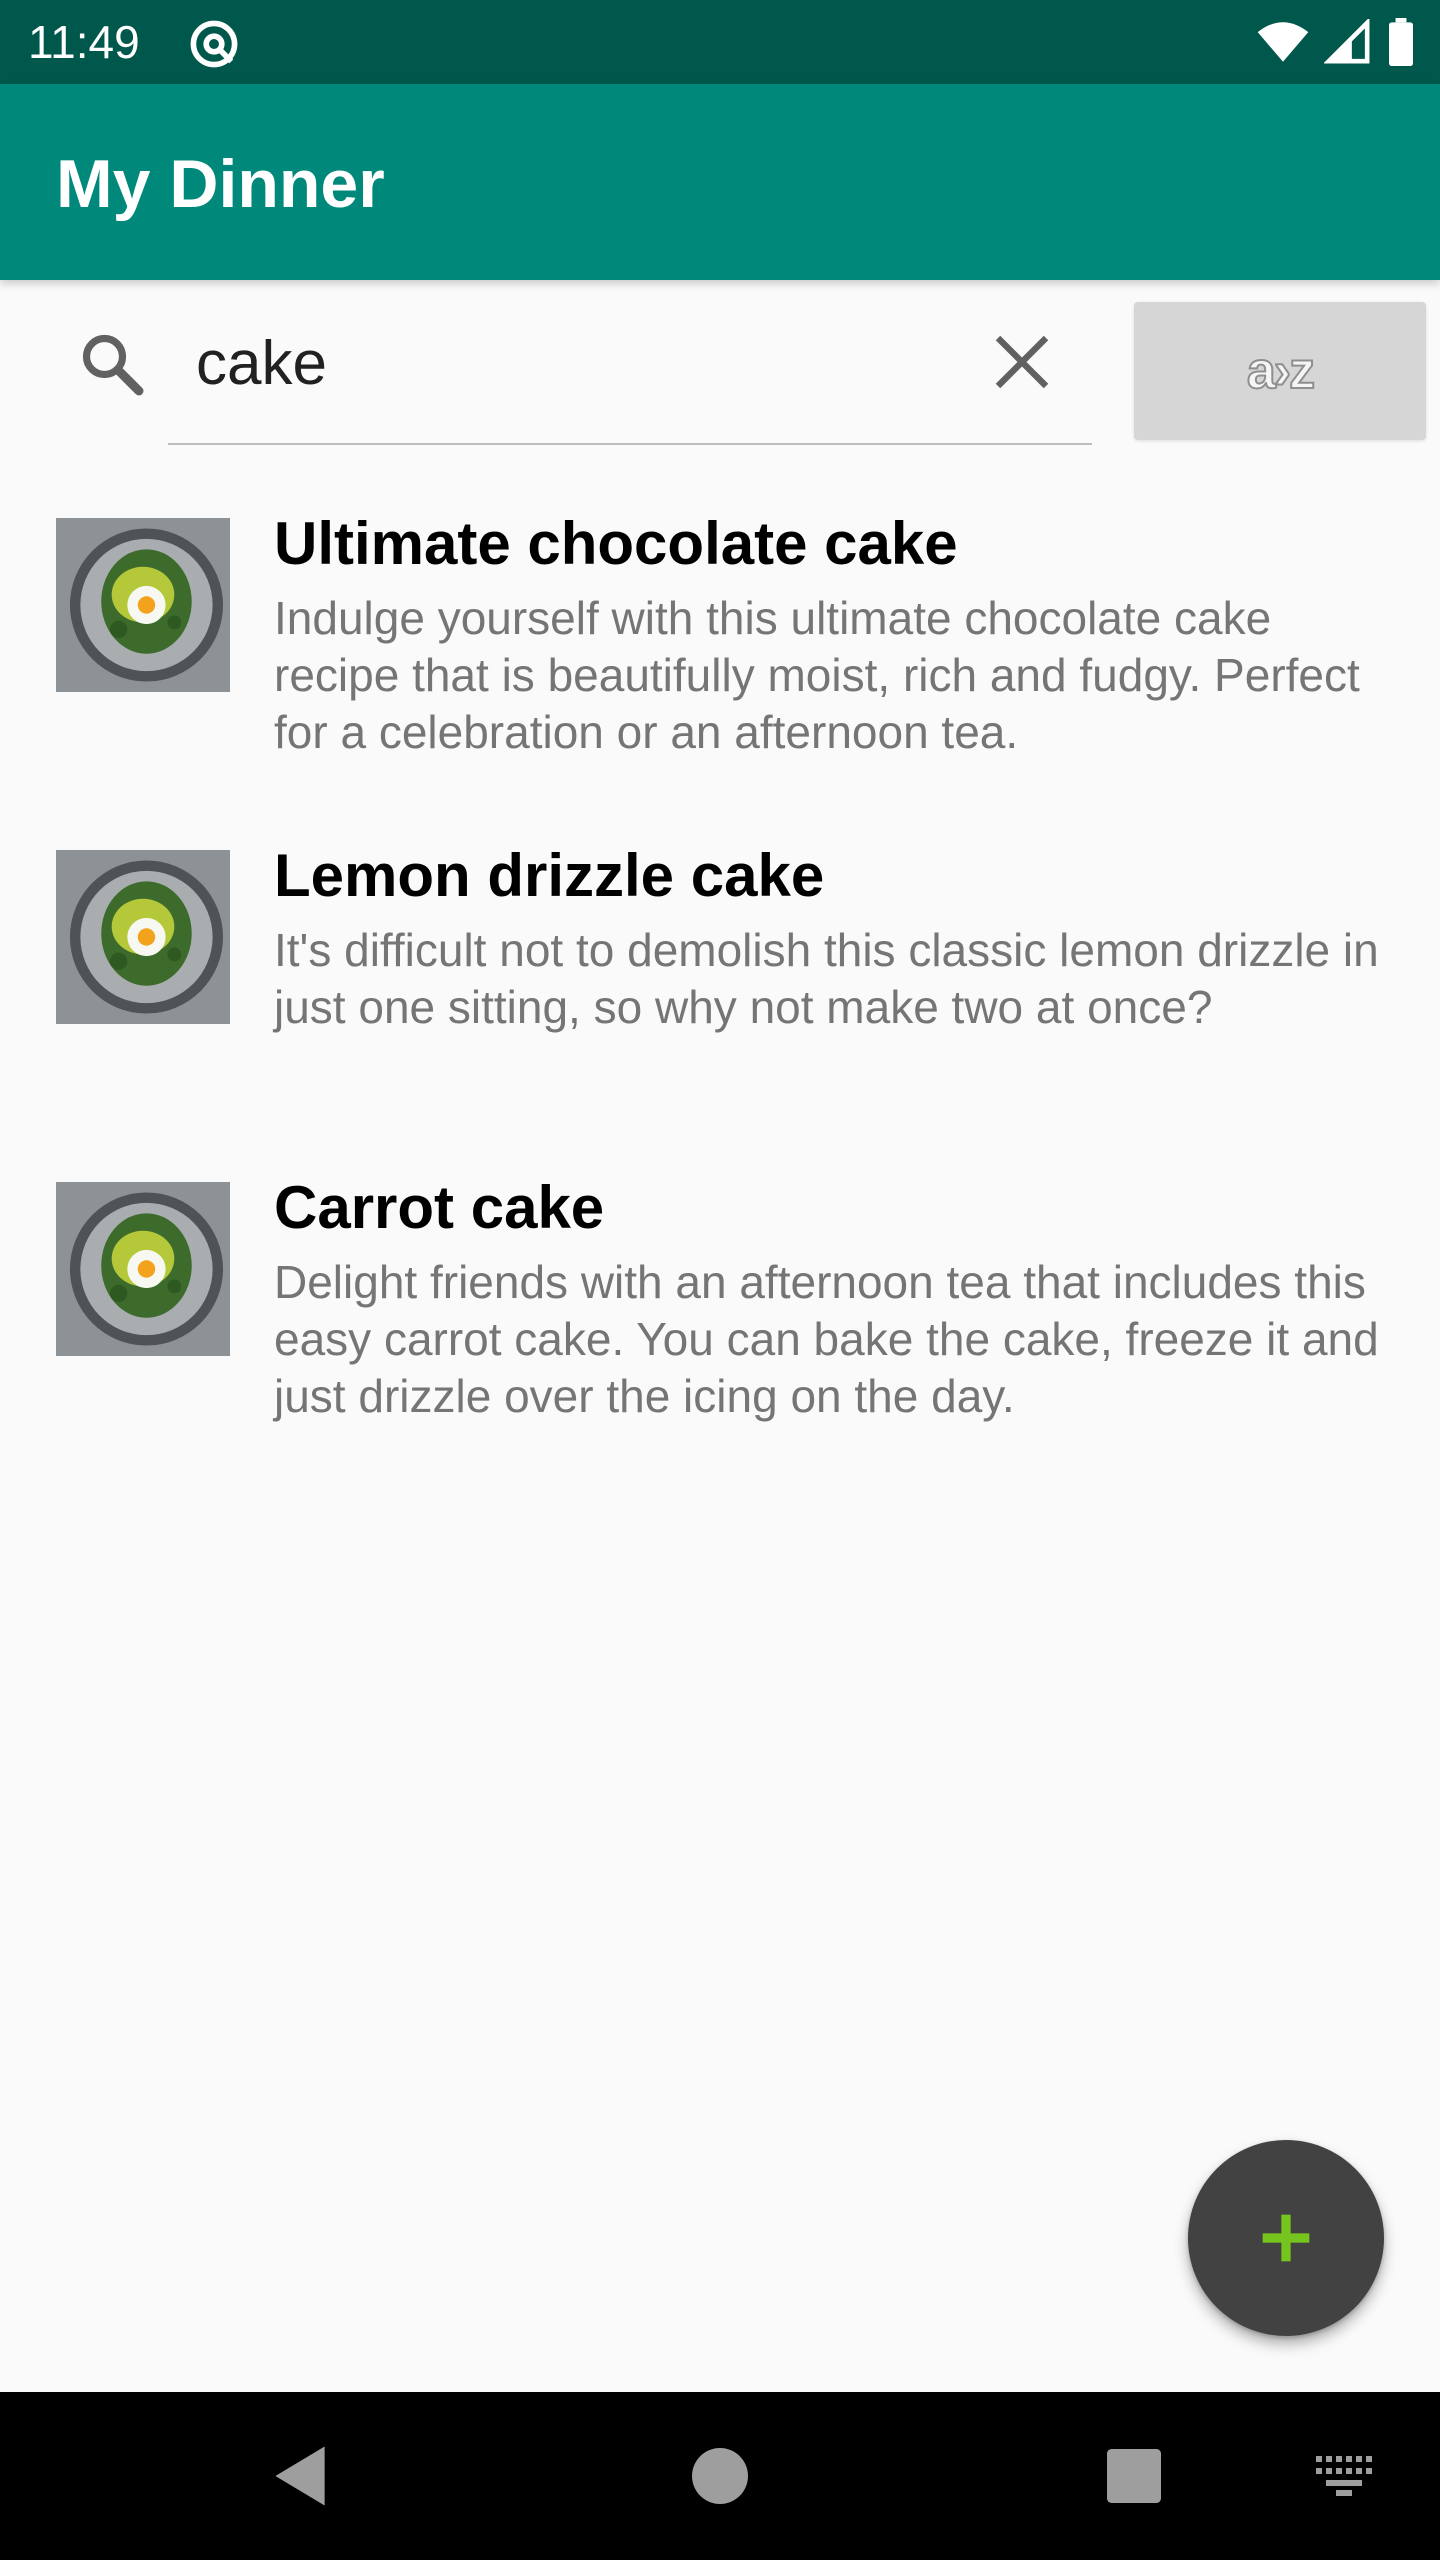 The width and height of the screenshot is (1440, 2560). What do you see at coordinates (630, 444) in the screenshot?
I see `search-underline` at bounding box center [630, 444].